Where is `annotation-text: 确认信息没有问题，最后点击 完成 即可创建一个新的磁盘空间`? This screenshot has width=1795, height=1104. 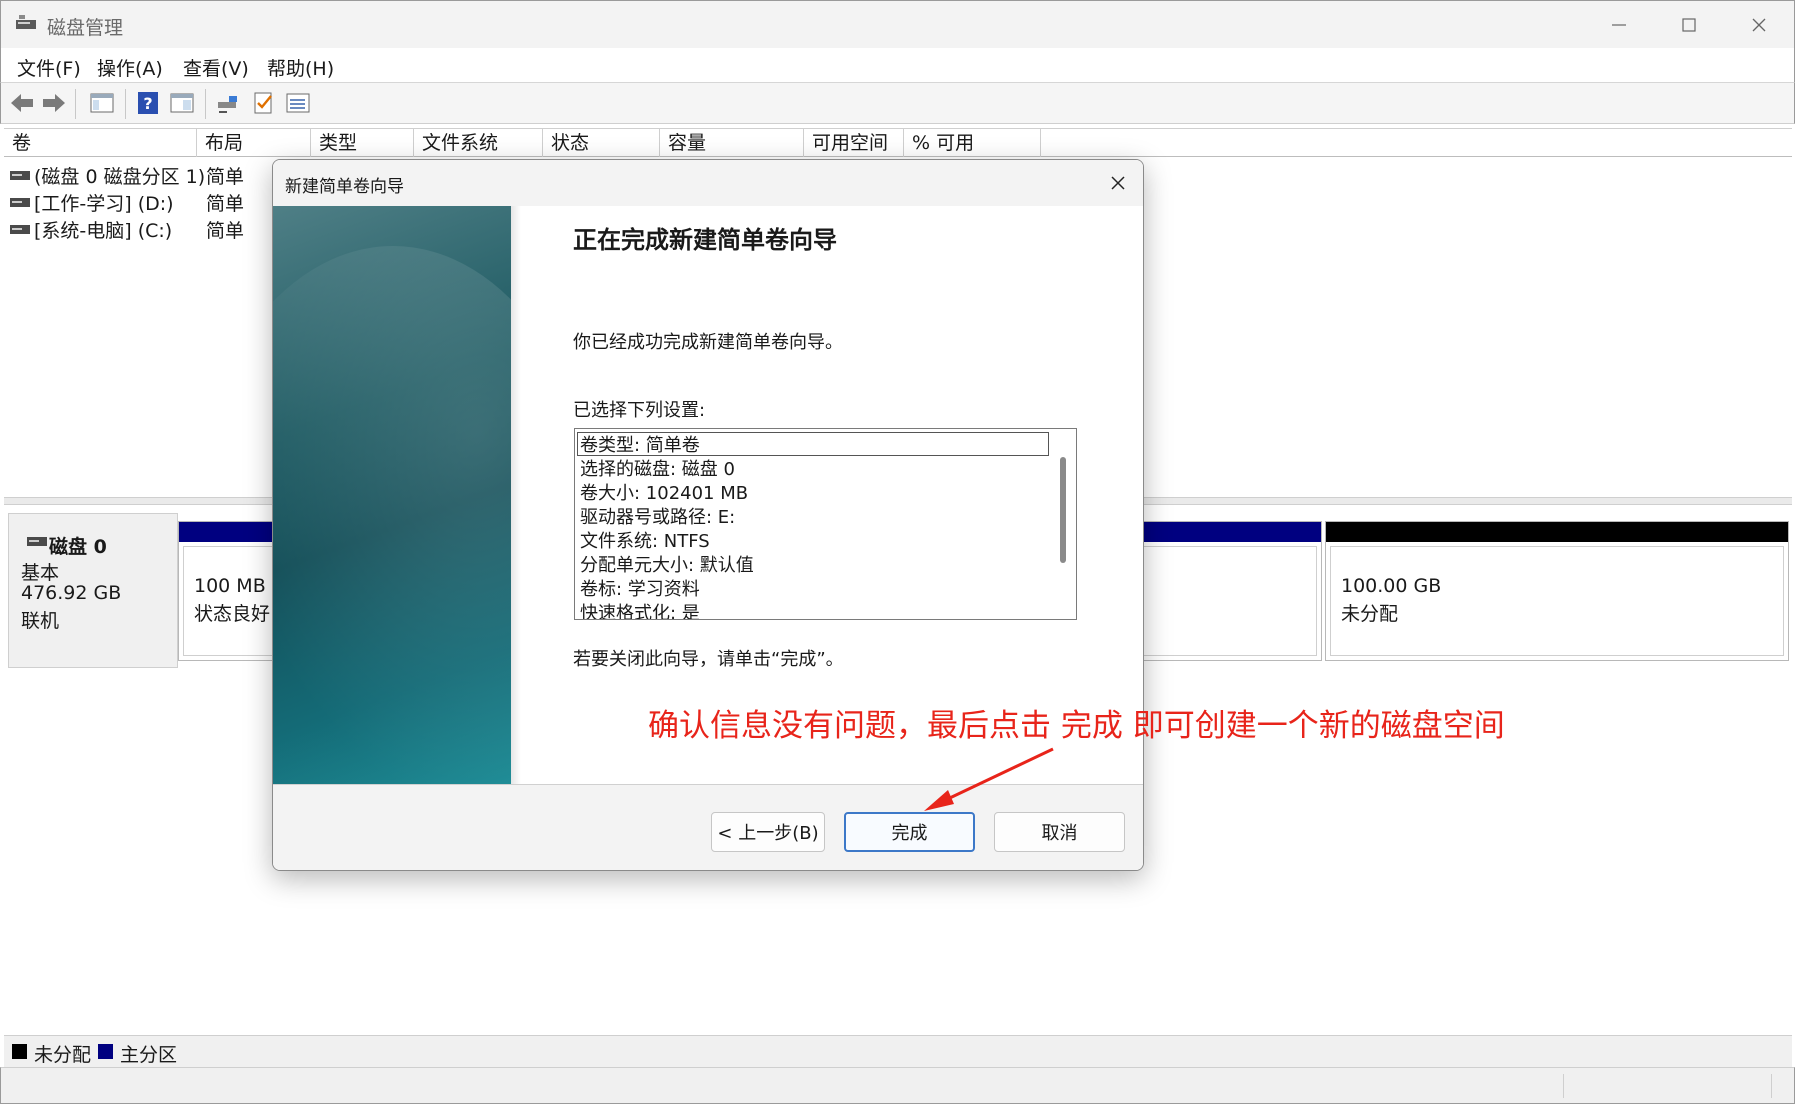
annotation-text: 确认信息没有问题，最后点击 完成 即可创建一个新的磁盘空间 is located at coordinates (1076, 726).